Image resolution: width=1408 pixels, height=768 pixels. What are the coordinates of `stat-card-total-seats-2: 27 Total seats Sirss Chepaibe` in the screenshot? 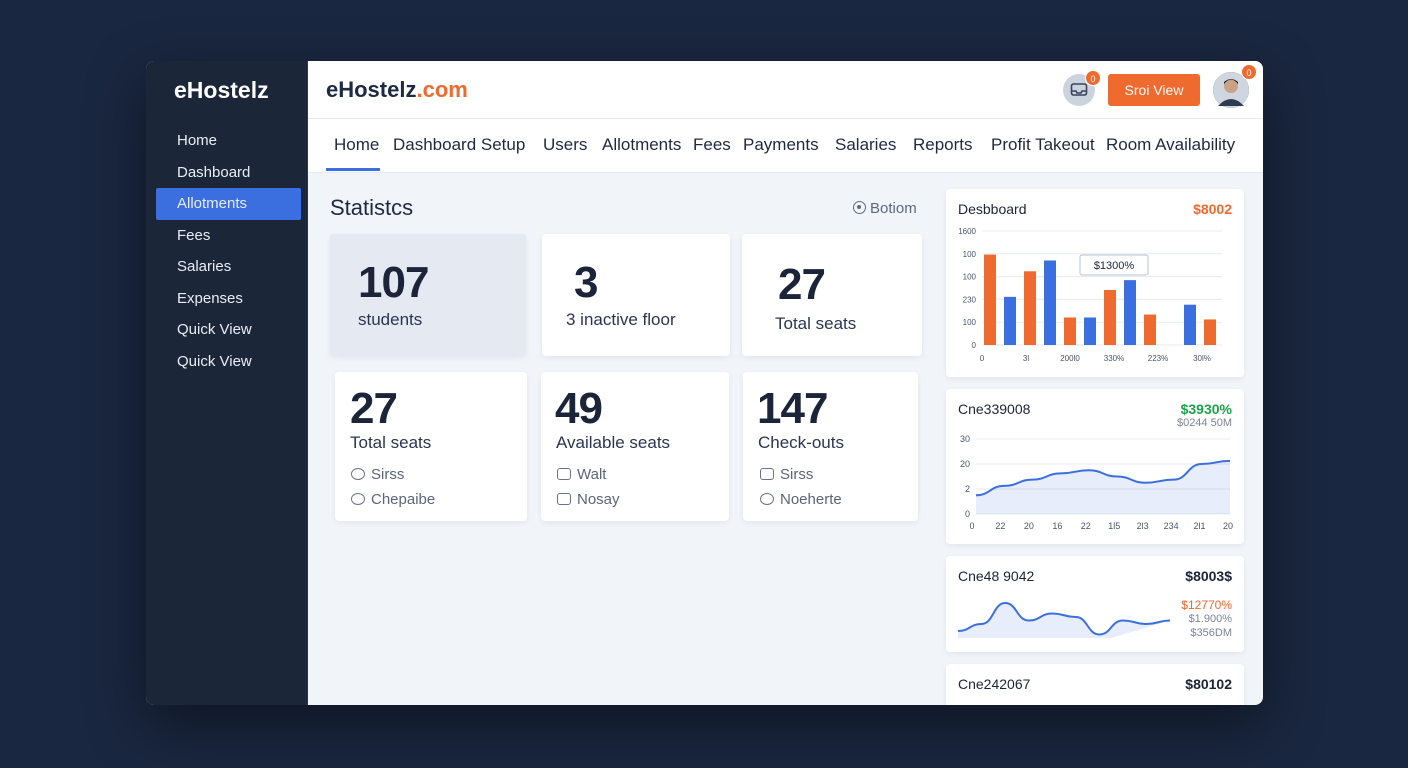 It's located at (431, 446).